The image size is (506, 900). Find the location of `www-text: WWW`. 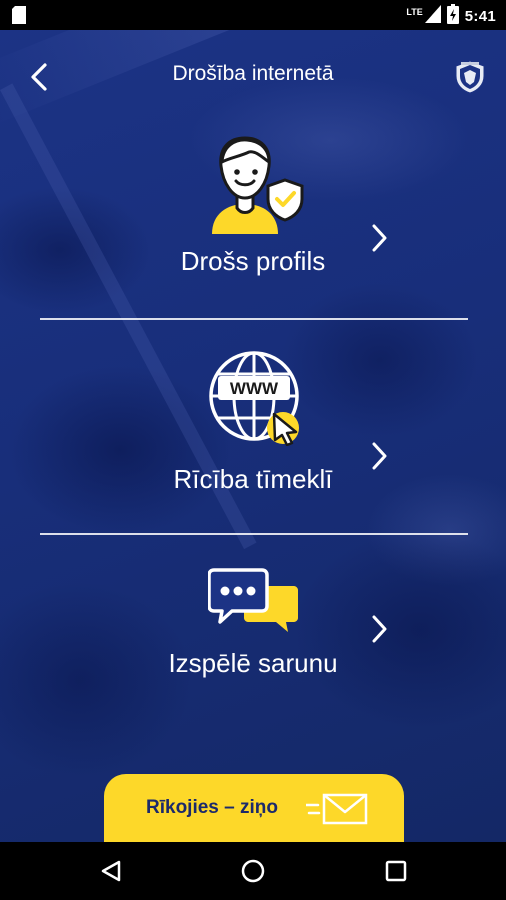

www-text: WWW is located at coordinates (254, 388).